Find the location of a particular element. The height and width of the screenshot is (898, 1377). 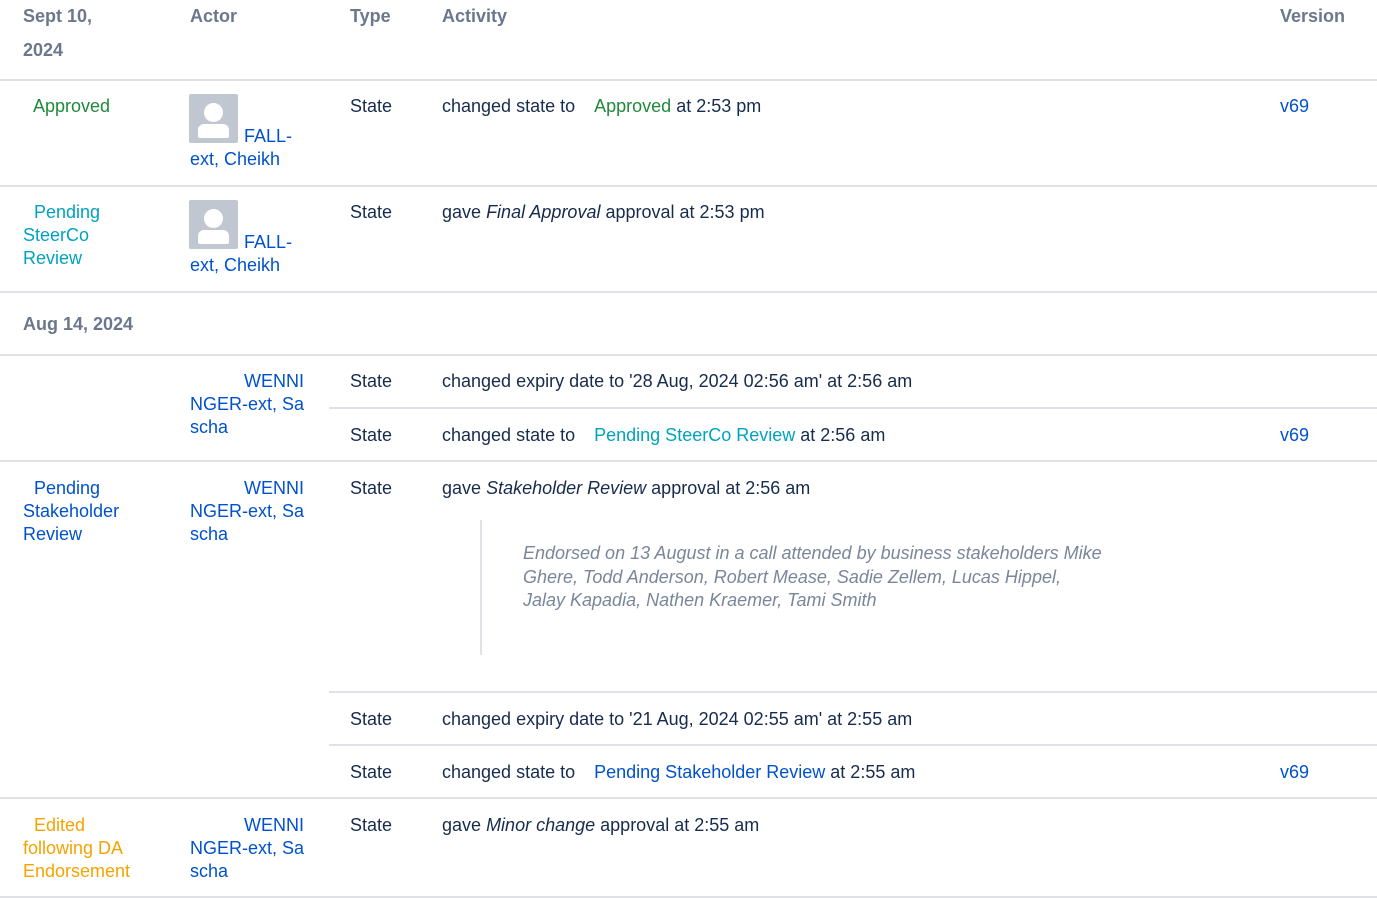

header-actor: Actor is located at coordinates (214, 16).